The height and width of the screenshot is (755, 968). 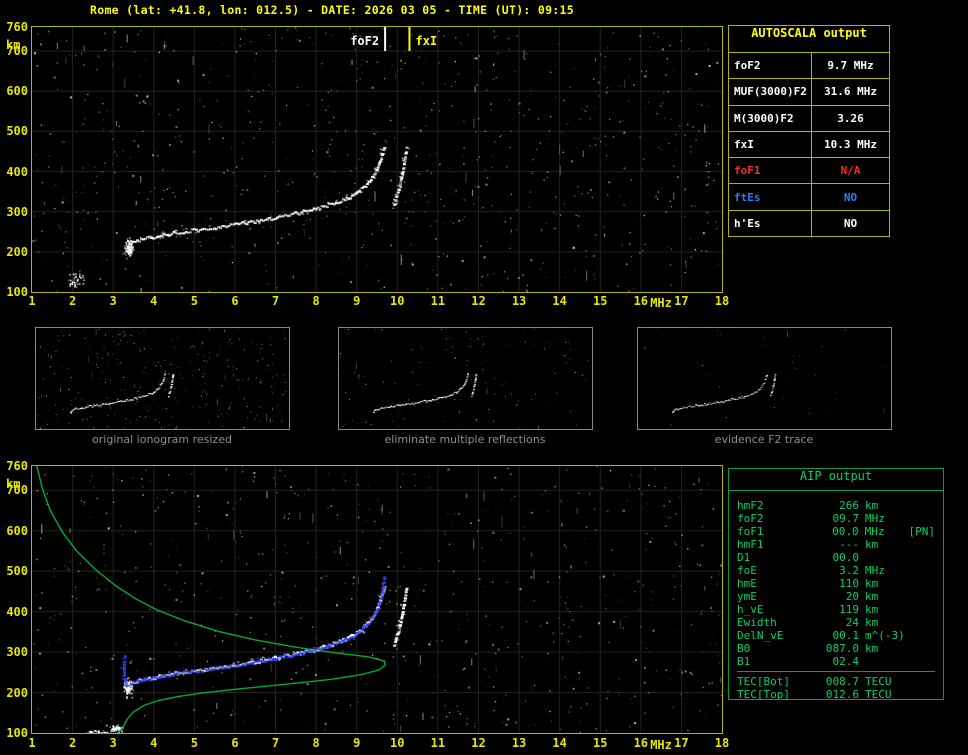 What do you see at coordinates (747, 583) in the screenshot?
I see `aip-param-name: hmE` at bounding box center [747, 583].